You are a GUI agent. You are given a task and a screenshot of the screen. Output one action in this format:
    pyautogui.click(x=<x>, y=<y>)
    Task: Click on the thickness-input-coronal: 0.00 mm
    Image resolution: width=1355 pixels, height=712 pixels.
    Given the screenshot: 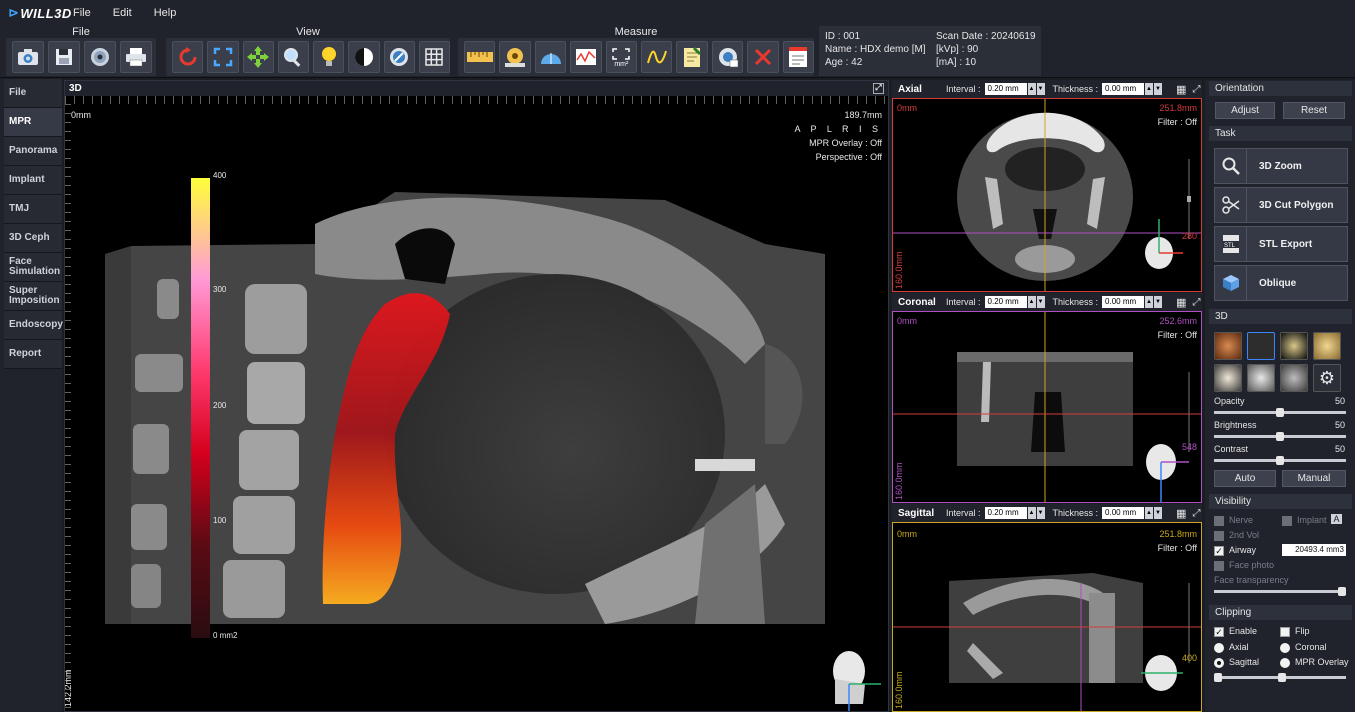 What is the action you would take?
    pyautogui.click(x=1123, y=302)
    